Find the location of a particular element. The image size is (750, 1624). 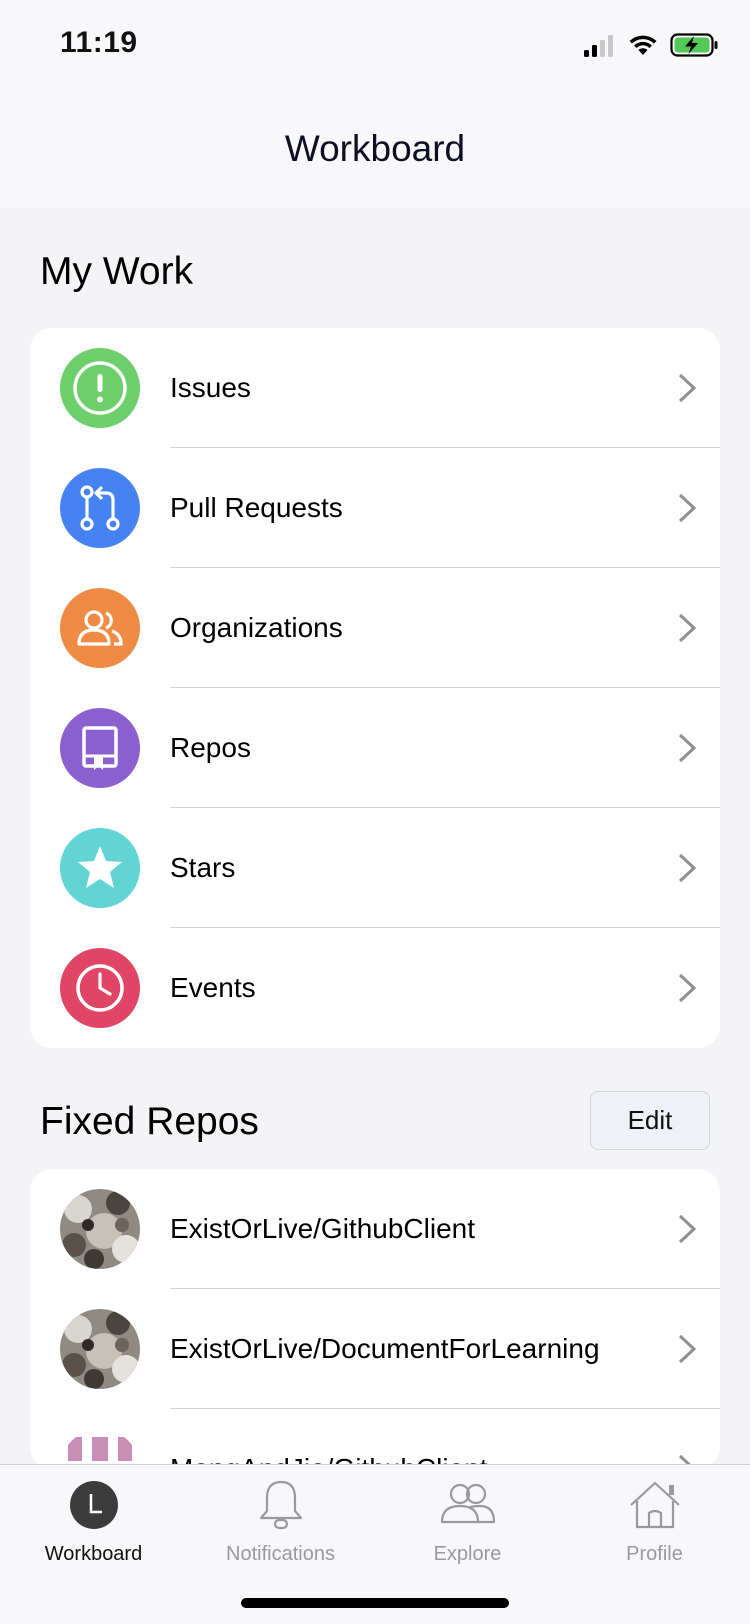

tab-notifications: Notifications is located at coordinates (280, 1528).